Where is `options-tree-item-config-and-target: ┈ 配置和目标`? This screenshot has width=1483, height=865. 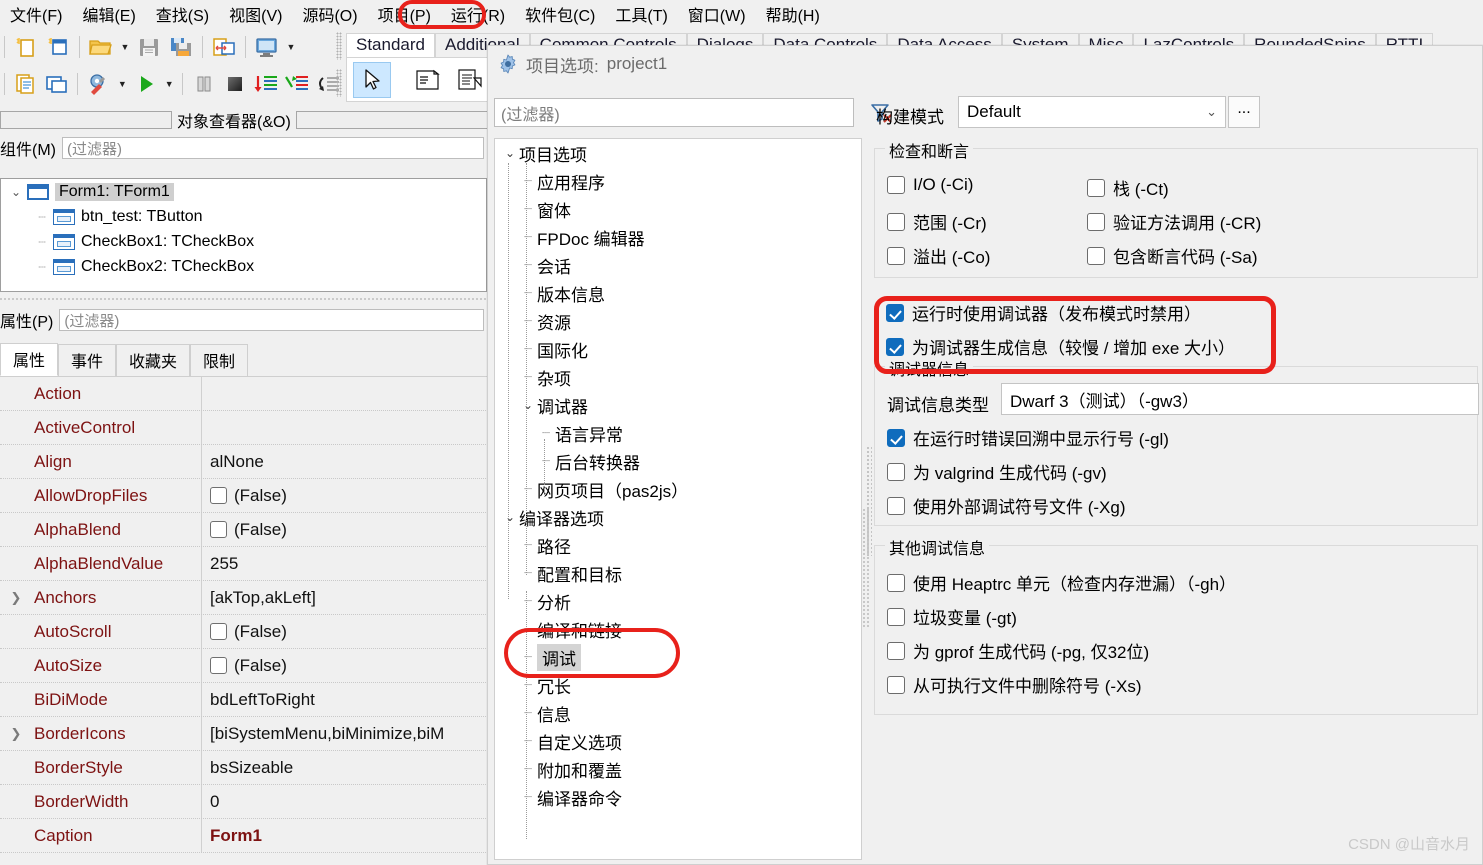
options-tree-item-config-and-target: ┈ 配置和目标 is located at coordinates (678, 573).